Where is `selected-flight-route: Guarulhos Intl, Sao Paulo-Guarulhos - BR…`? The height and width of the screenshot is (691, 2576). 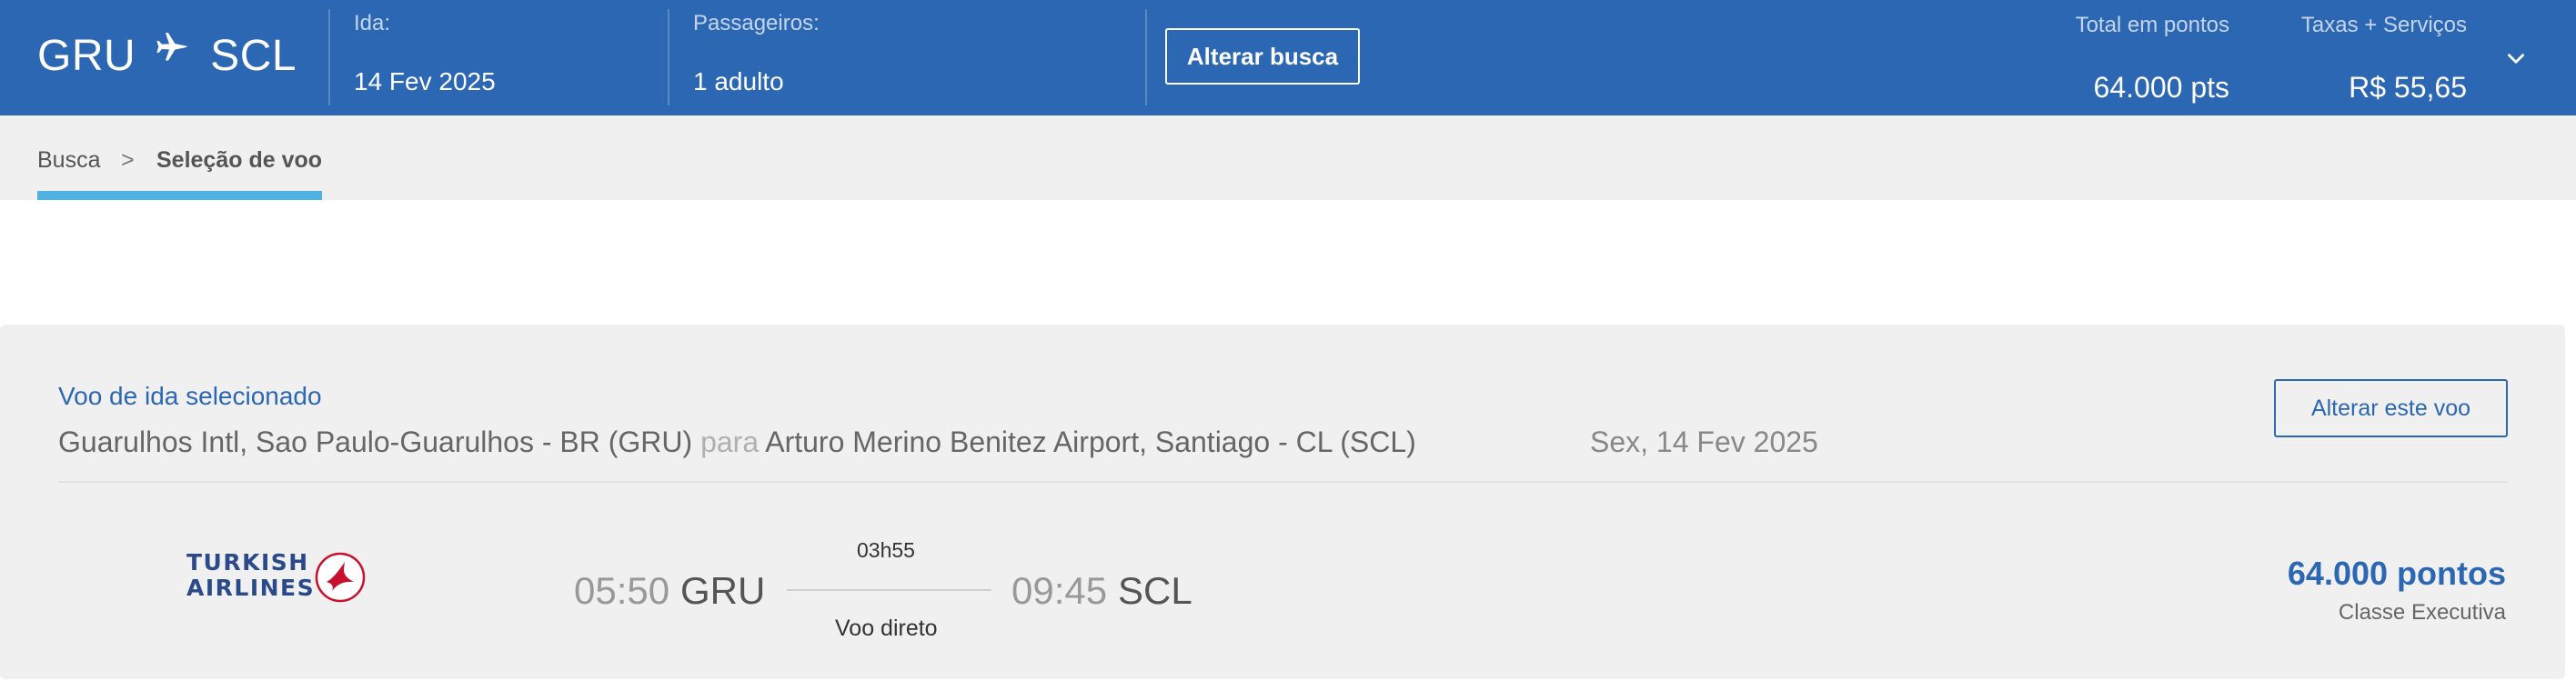
selected-flight-route: Guarulhos Intl, Sao Paulo-Guarulhos - BR… is located at coordinates (737, 442).